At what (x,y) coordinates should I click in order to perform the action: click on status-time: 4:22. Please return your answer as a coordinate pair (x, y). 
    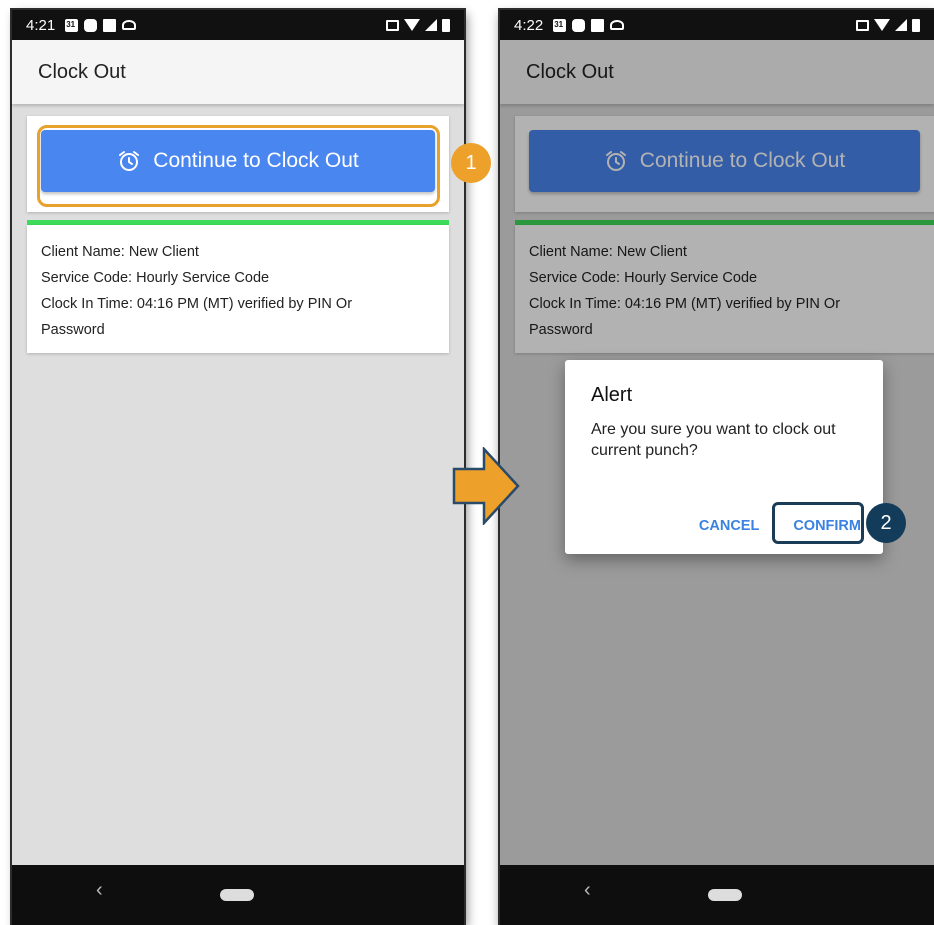
    Looking at the image, I should click on (529, 25).